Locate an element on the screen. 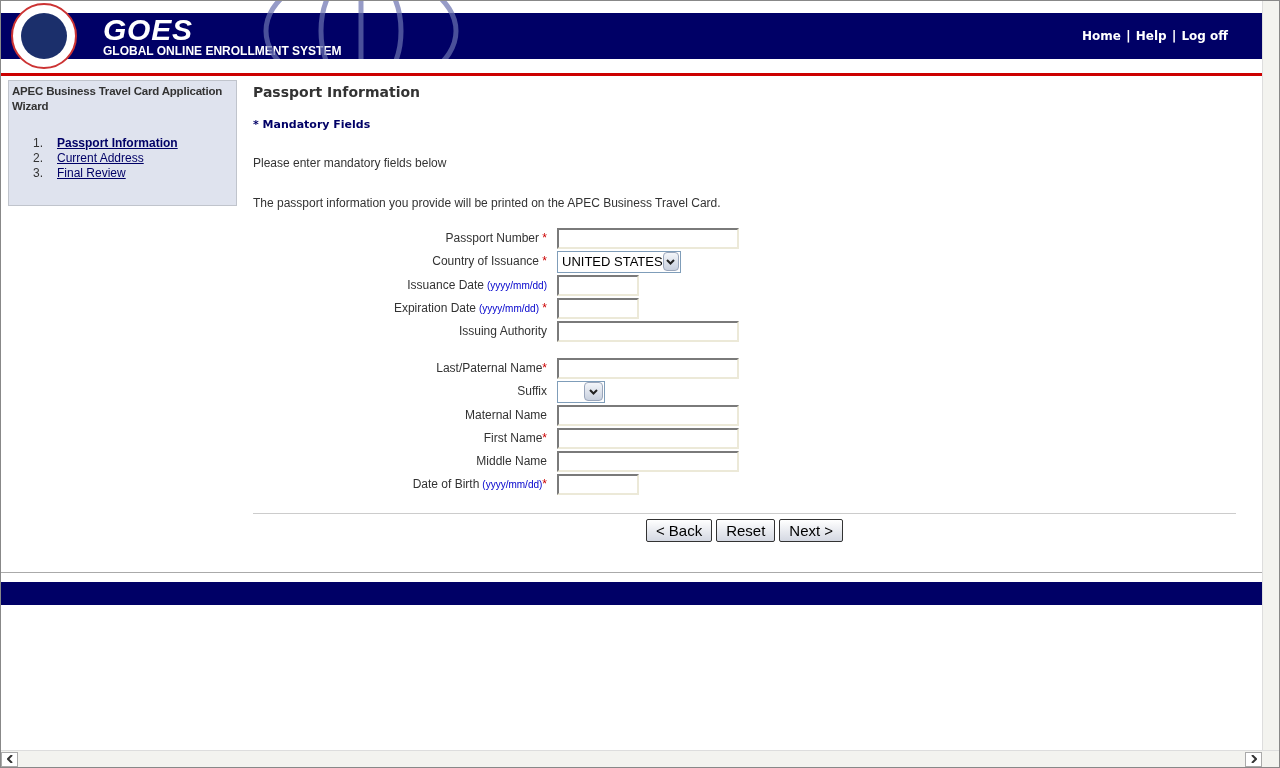 This screenshot has height=768, width=1280. step-link: Passport Information is located at coordinates (117, 143).